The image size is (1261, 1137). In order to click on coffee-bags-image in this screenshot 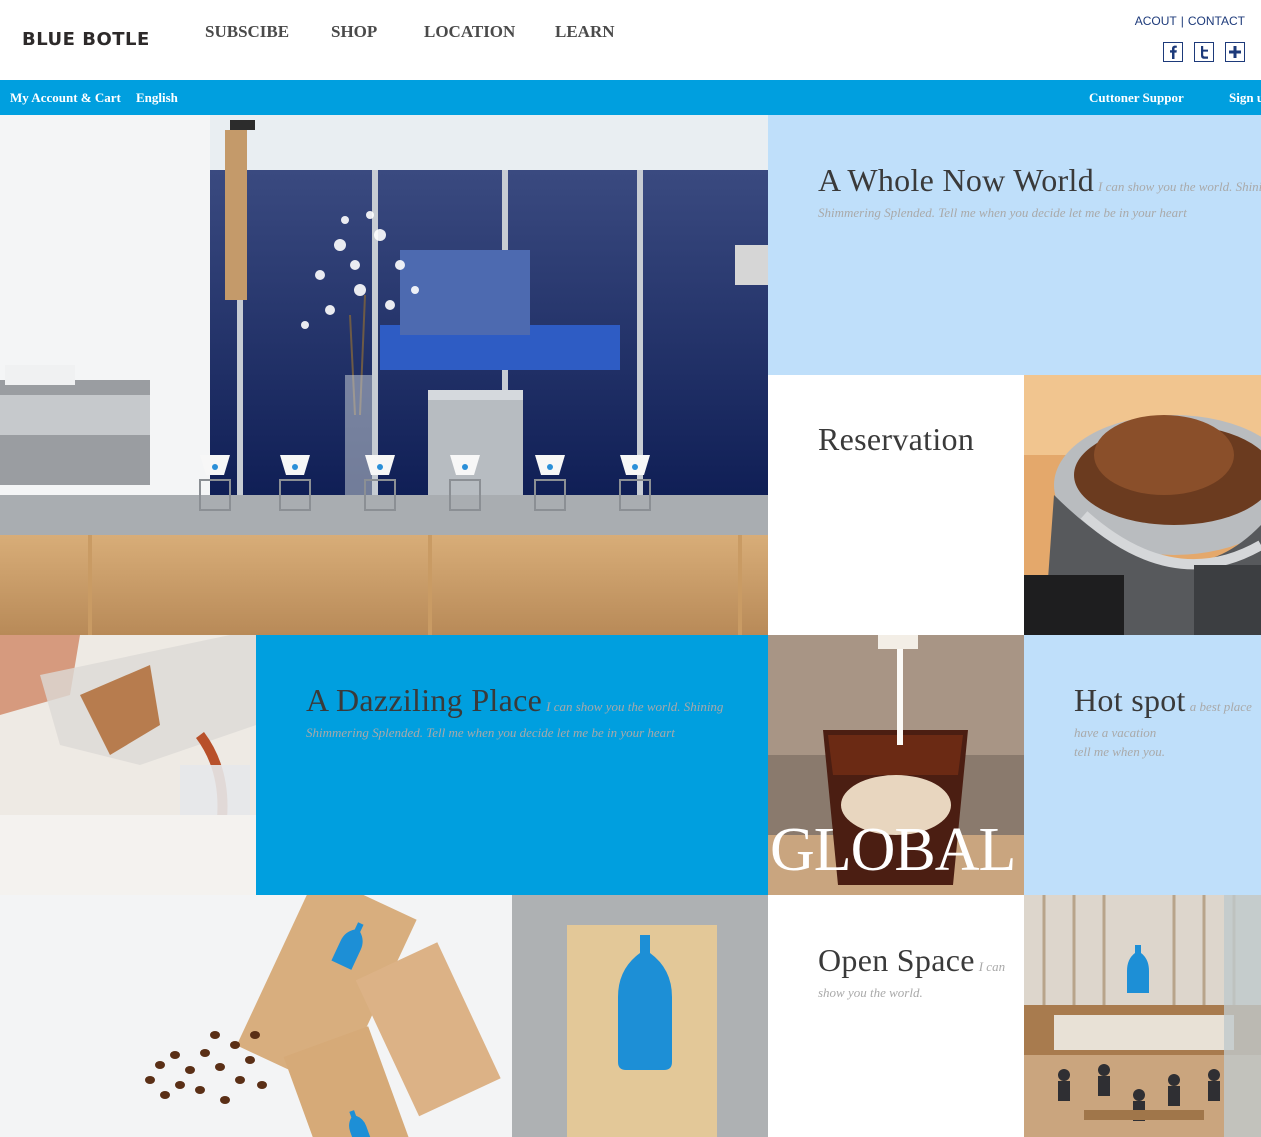, I will do `click(256, 1016)`.